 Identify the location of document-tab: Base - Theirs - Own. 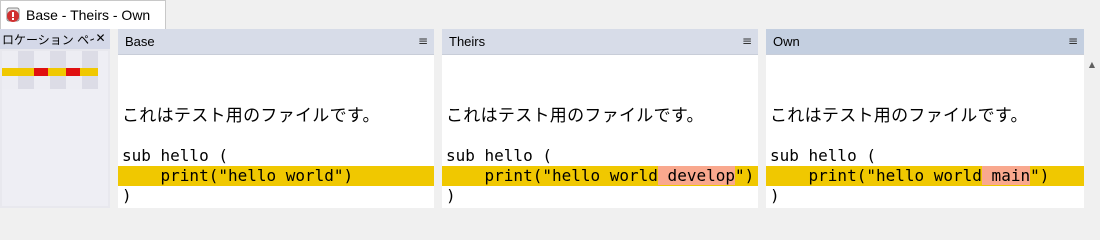
(83, 14).